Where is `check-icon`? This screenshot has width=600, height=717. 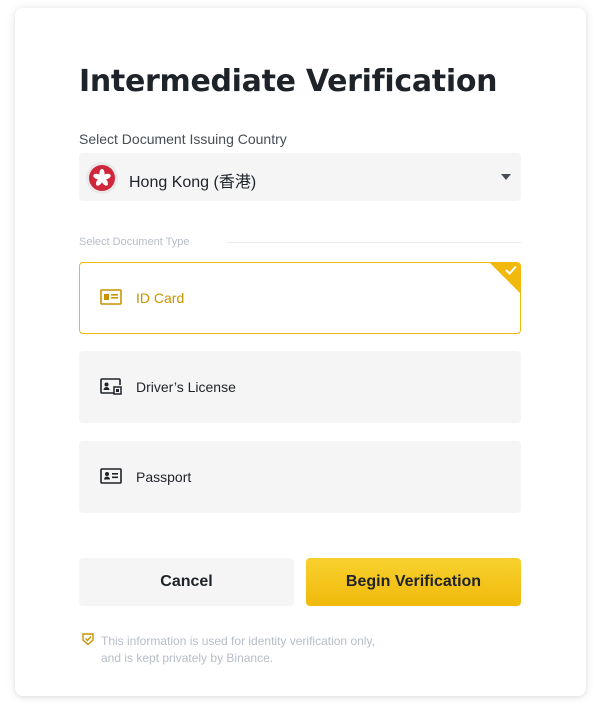
check-icon is located at coordinates (511, 270).